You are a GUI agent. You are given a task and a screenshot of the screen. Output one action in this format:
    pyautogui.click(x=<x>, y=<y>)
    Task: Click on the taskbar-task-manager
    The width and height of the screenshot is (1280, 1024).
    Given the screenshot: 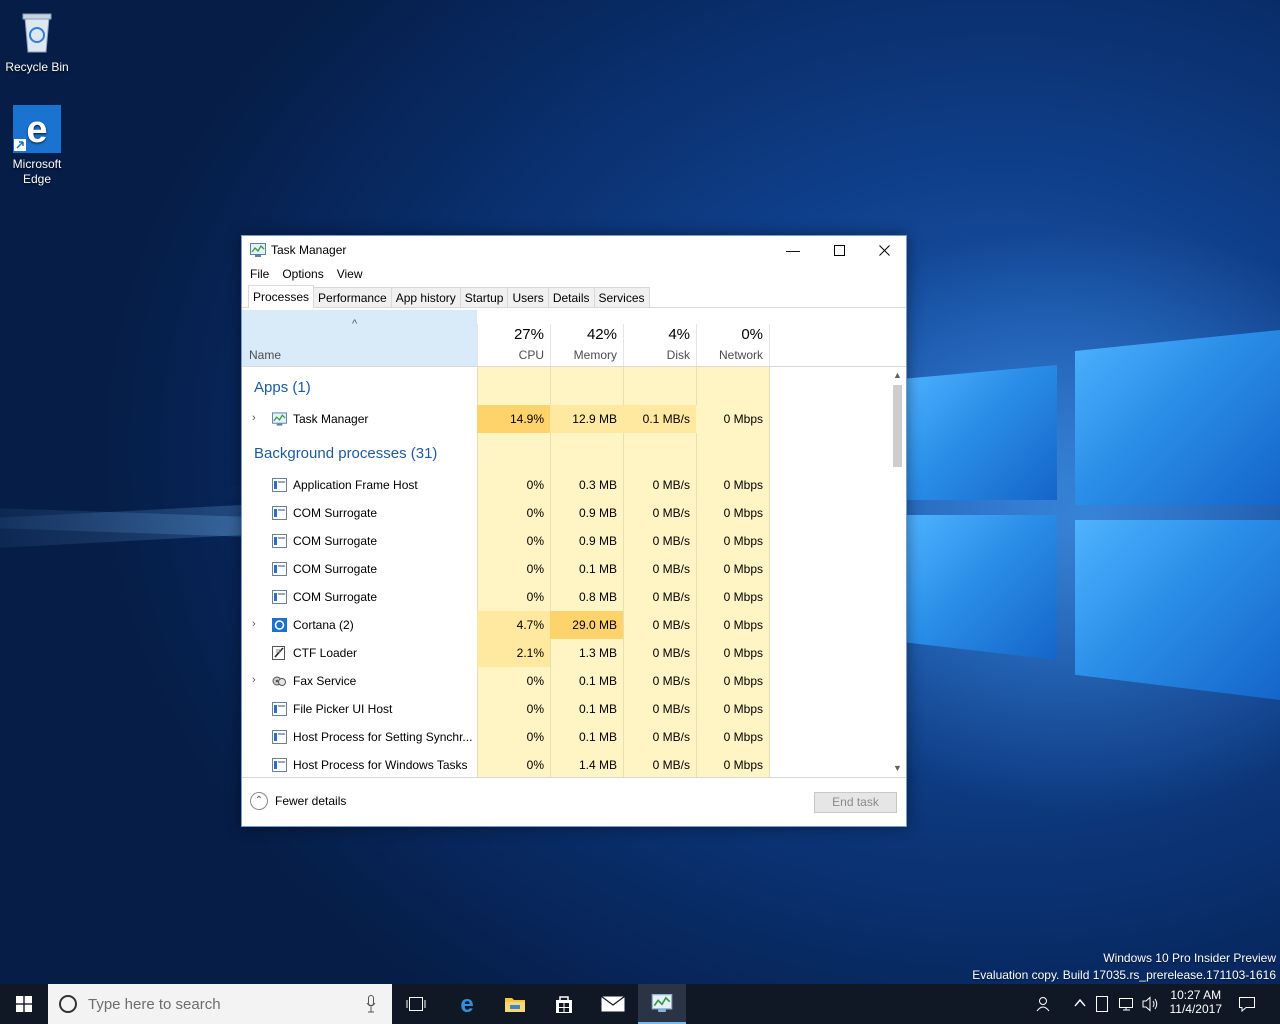 What is the action you would take?
    pyautogui.click(x=662, y=1004)
    